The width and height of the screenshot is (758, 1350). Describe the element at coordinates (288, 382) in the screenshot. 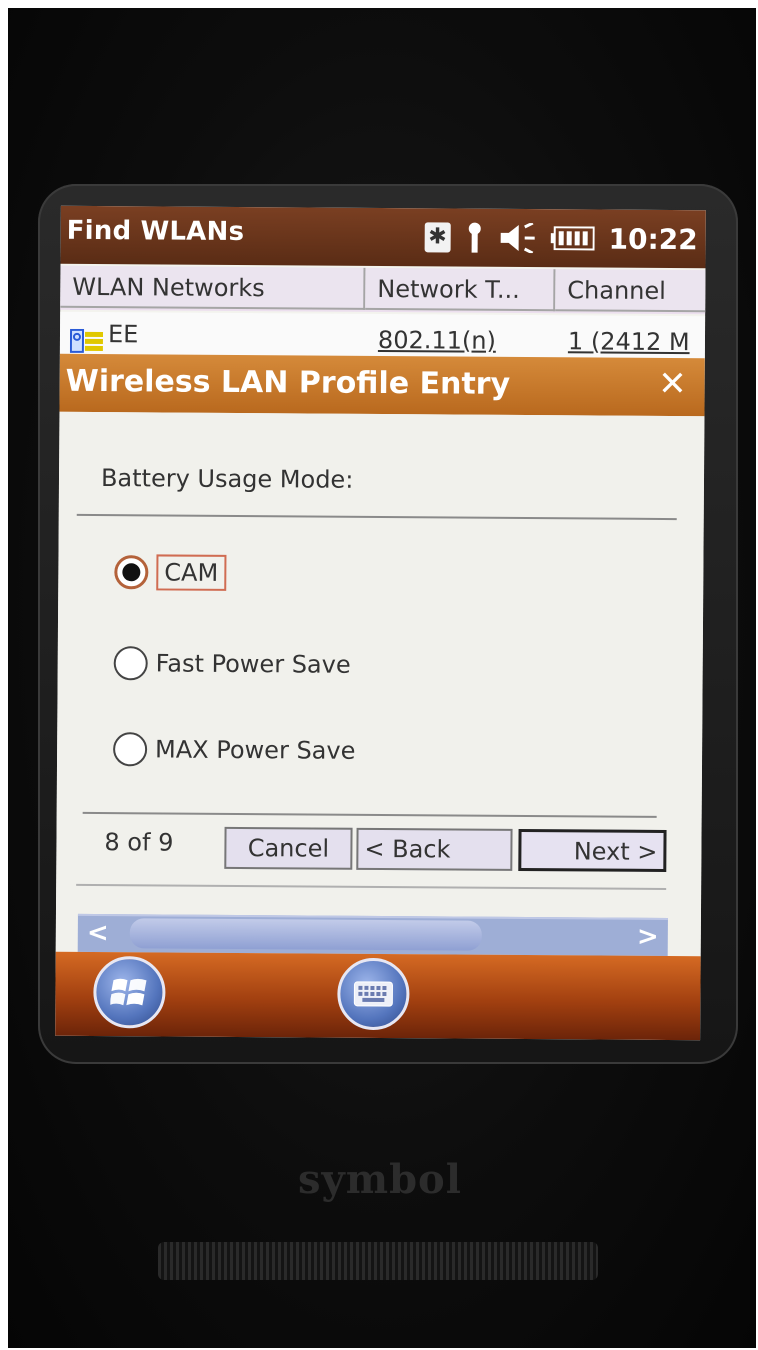

I see `dialog-title: Wireless LAN Profile Entry` at that location.